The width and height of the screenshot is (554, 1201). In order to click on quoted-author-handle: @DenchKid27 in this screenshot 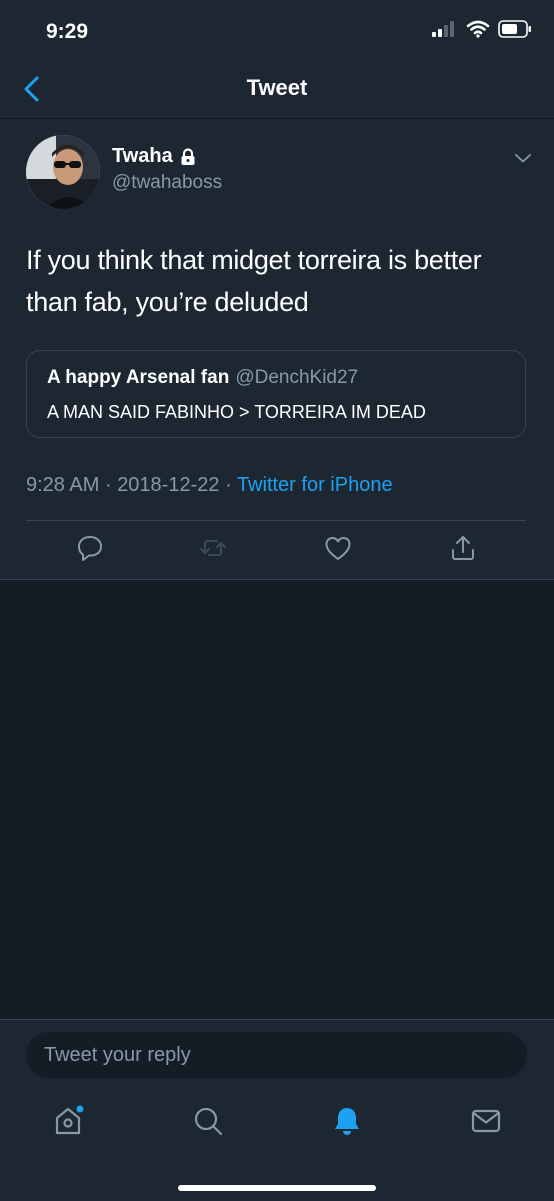, I will do `click(297, 377)`.